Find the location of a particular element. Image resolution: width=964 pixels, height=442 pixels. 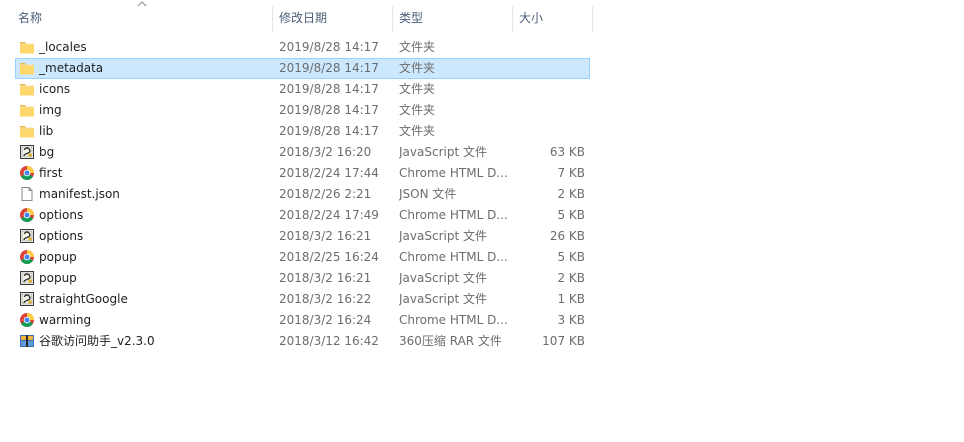

column-header-size-label: 大小 is located at coordinates (531, 18).